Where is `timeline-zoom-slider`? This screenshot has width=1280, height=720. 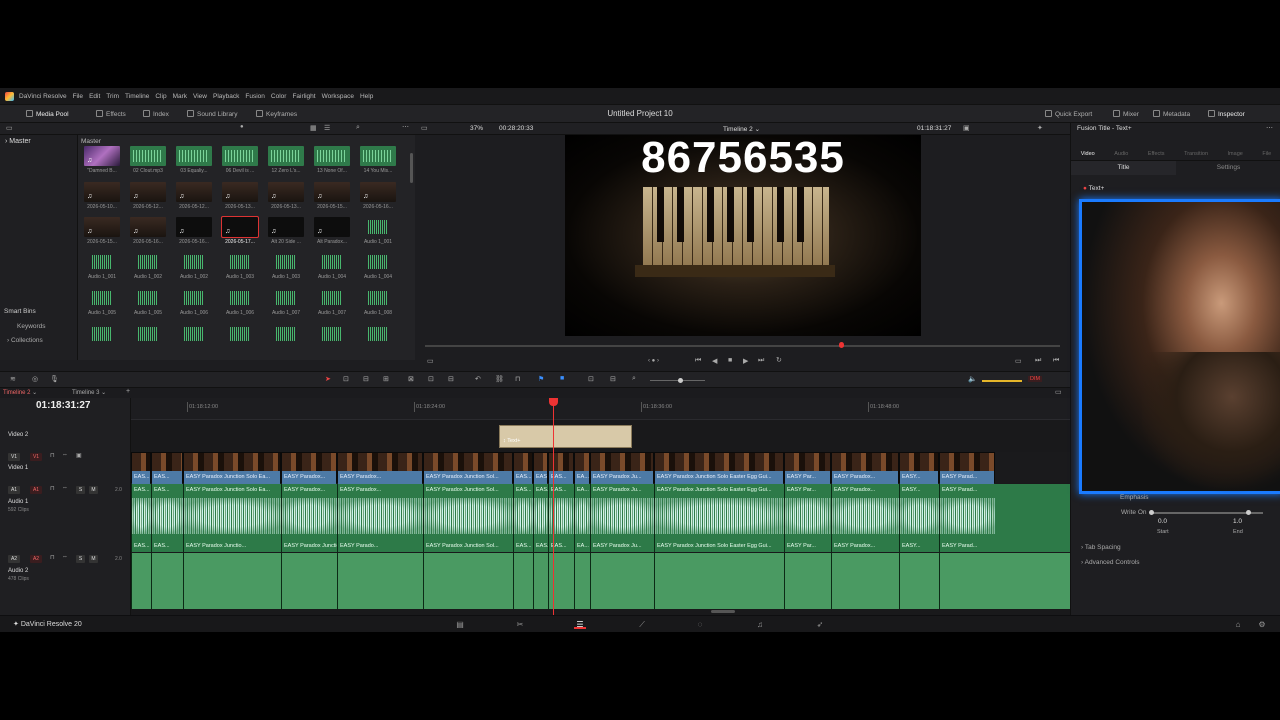 timeline-zoom-slider is located at coordinates (677, 380).